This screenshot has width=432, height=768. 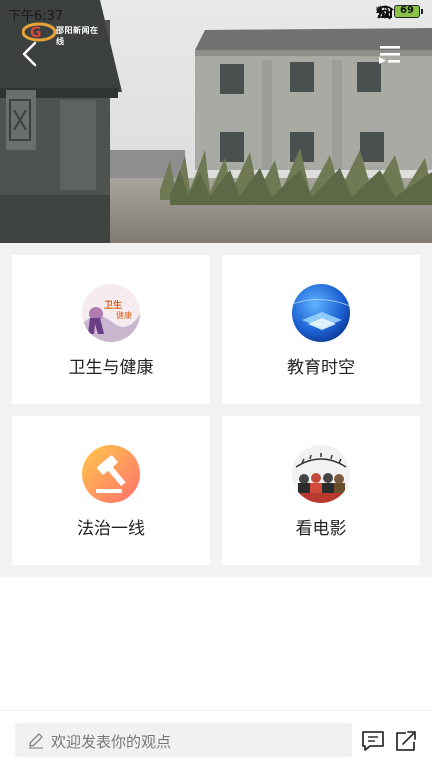 What do you see at coordinates (111, 313) in the screenshot?
I see `health-thumb-icon: 卫生 健康` at bounding box center [111, 313].